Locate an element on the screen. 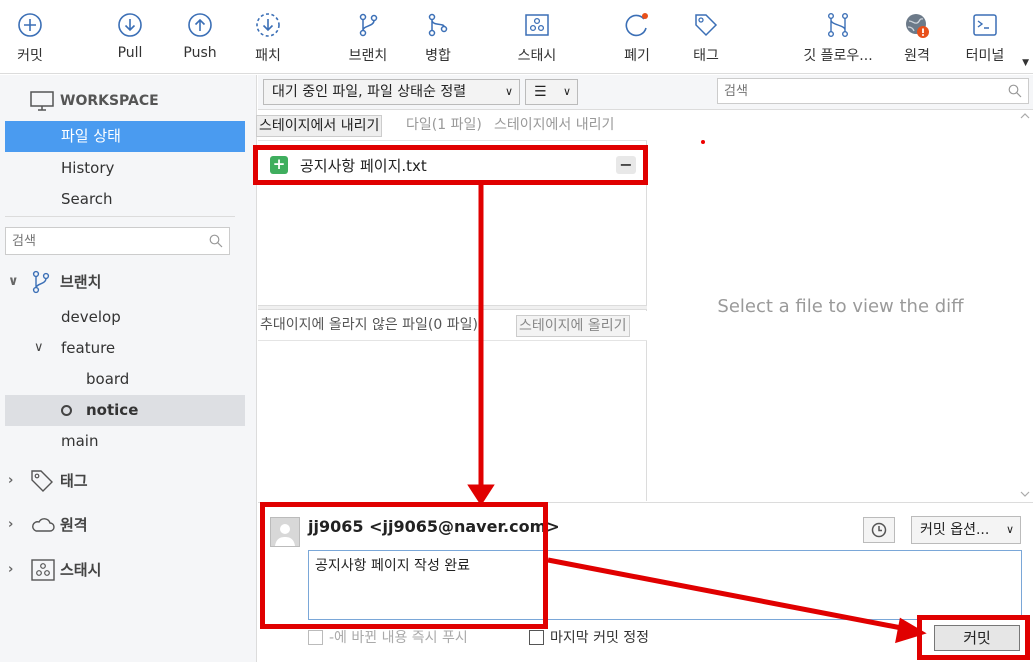 The image size is (1033, 662). arrow-down-circle-icon is located at coordinates (130, 25).